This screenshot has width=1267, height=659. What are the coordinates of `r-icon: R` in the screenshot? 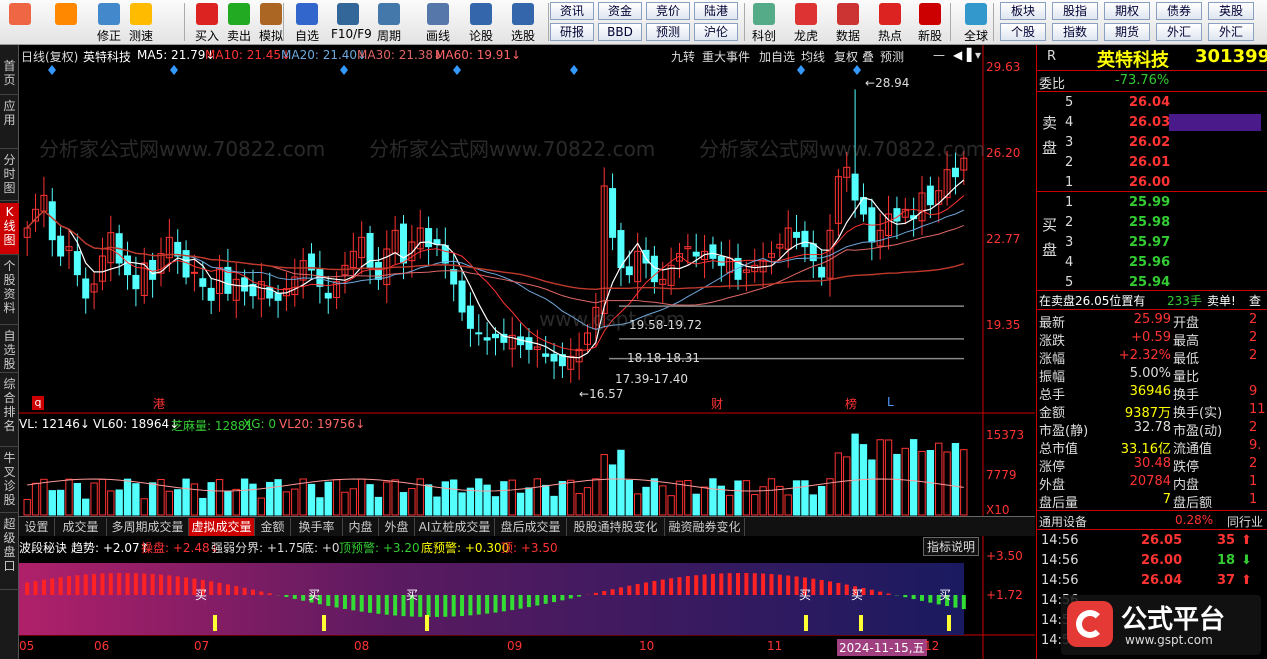 It's located at (1051, 56).